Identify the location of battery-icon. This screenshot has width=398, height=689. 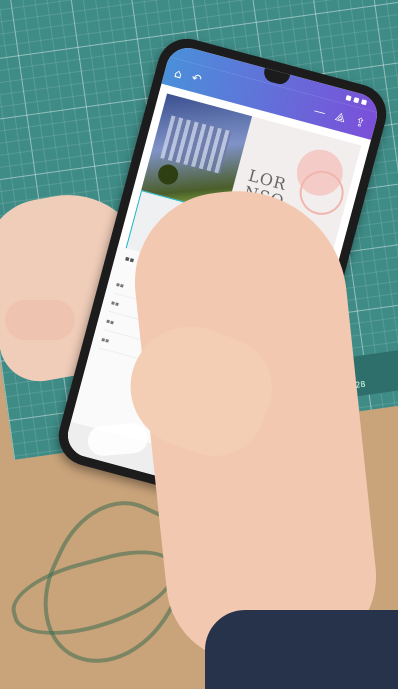
(364, 101).